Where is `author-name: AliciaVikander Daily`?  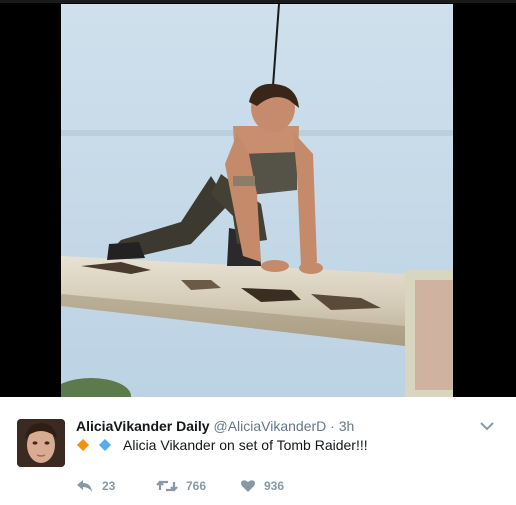
author-name: AliciaVikander Daily is located at coordinates (143, 426).